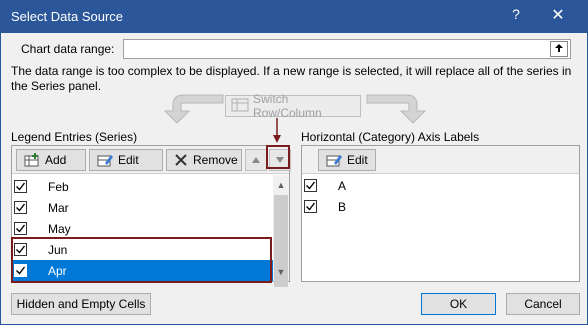 This screenshot has width=588, height=325. I want to click on list-item: B, so click(440, 206).